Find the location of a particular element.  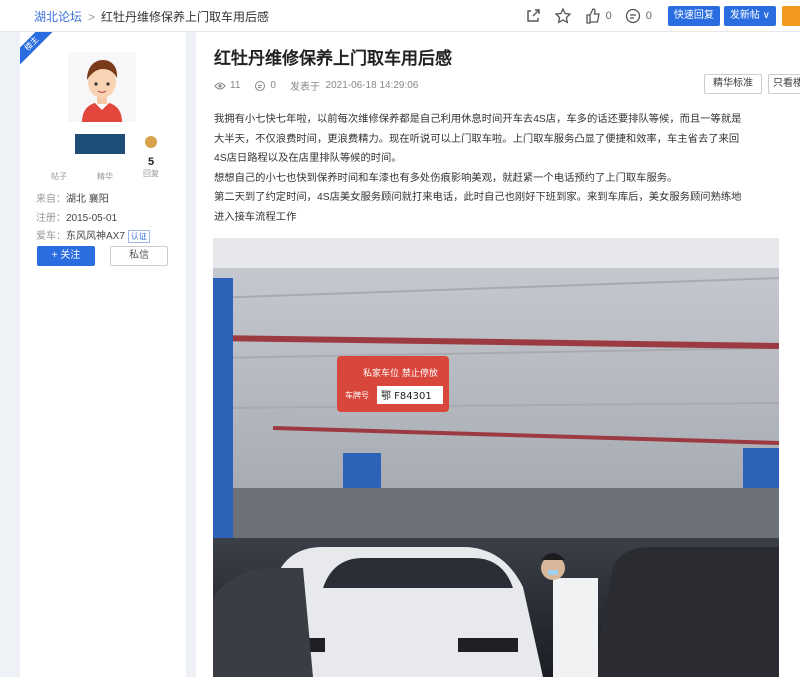

post-title: 红牡丹维修保养上门取车用后感 is located at coordinates (333, 58).